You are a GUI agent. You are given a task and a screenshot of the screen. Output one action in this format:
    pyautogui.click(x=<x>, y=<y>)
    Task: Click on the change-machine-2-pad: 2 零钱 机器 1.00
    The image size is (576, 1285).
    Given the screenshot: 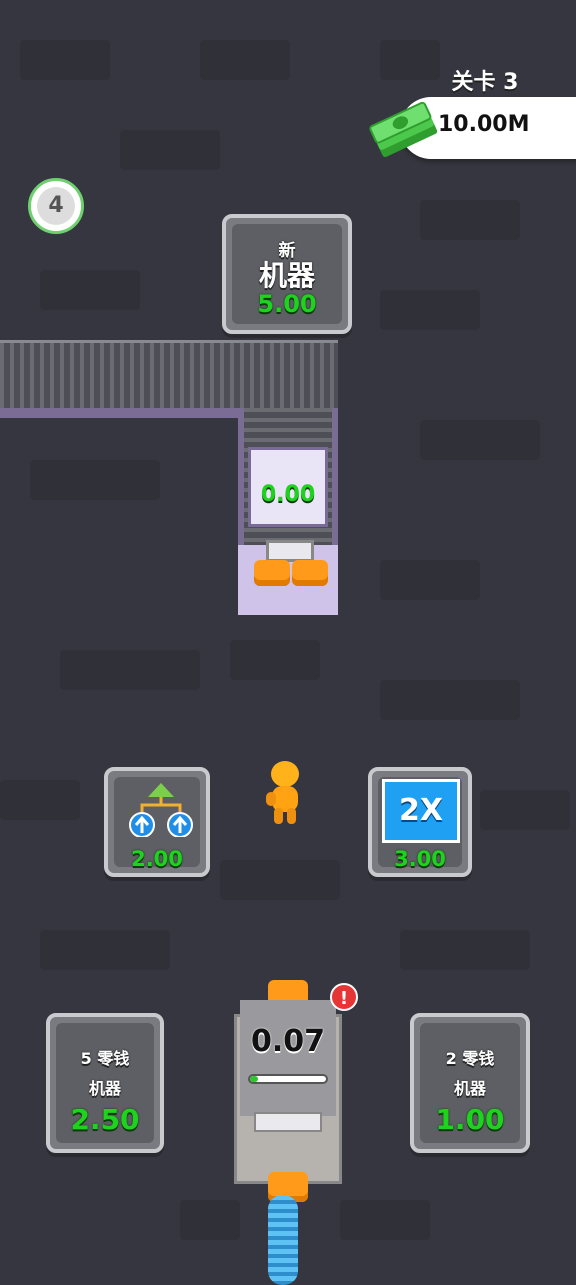 What is the action you would take?
    pyautogui.click(x=470, y=1083)
    